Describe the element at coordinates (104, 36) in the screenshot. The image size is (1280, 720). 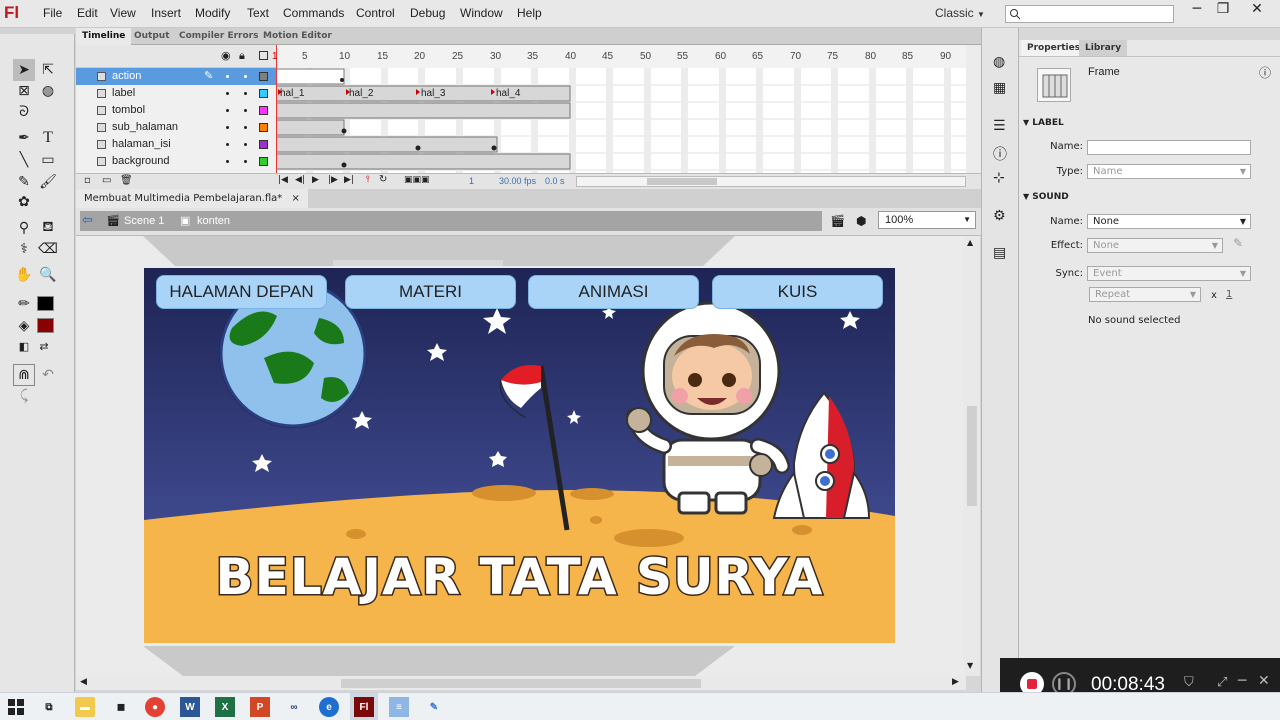
I see `tab-timeline: Timeline` at that location.